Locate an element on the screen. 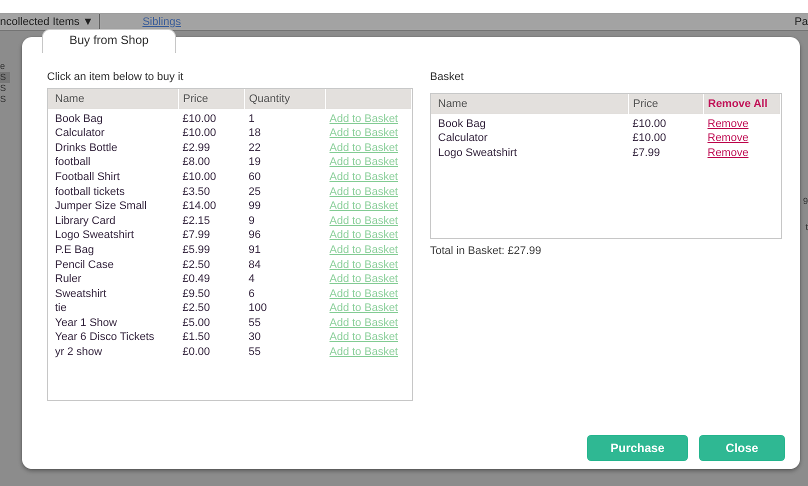  table-cell-text: 4 is located at coordinates (252, 279).